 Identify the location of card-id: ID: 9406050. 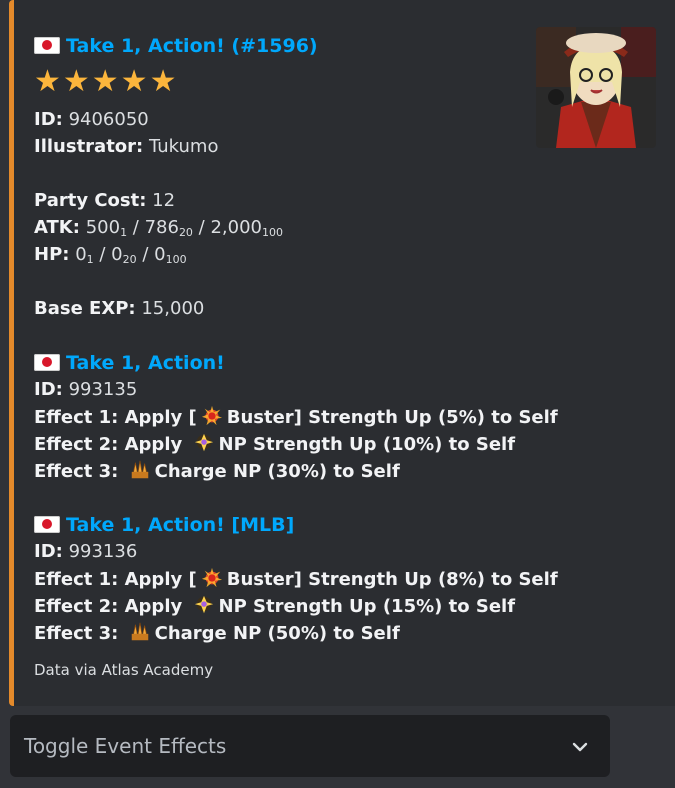
(91, 119).